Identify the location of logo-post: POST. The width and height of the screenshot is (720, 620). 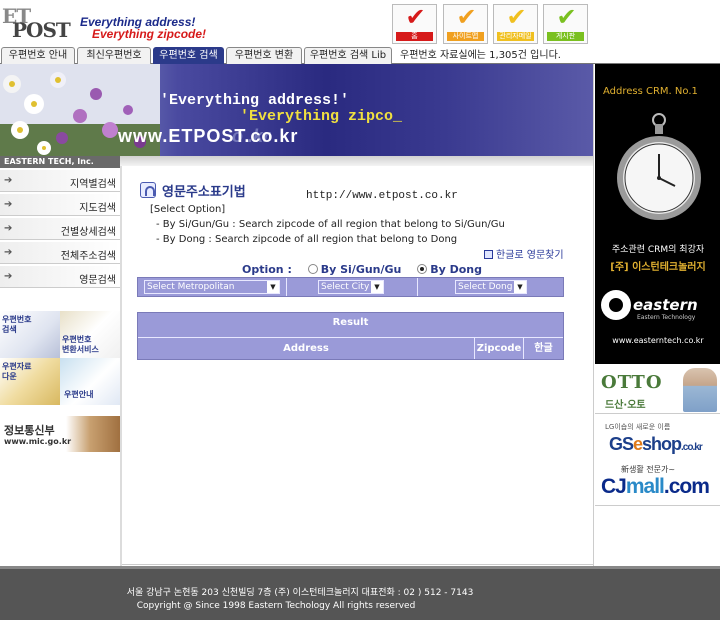
(41, 30).